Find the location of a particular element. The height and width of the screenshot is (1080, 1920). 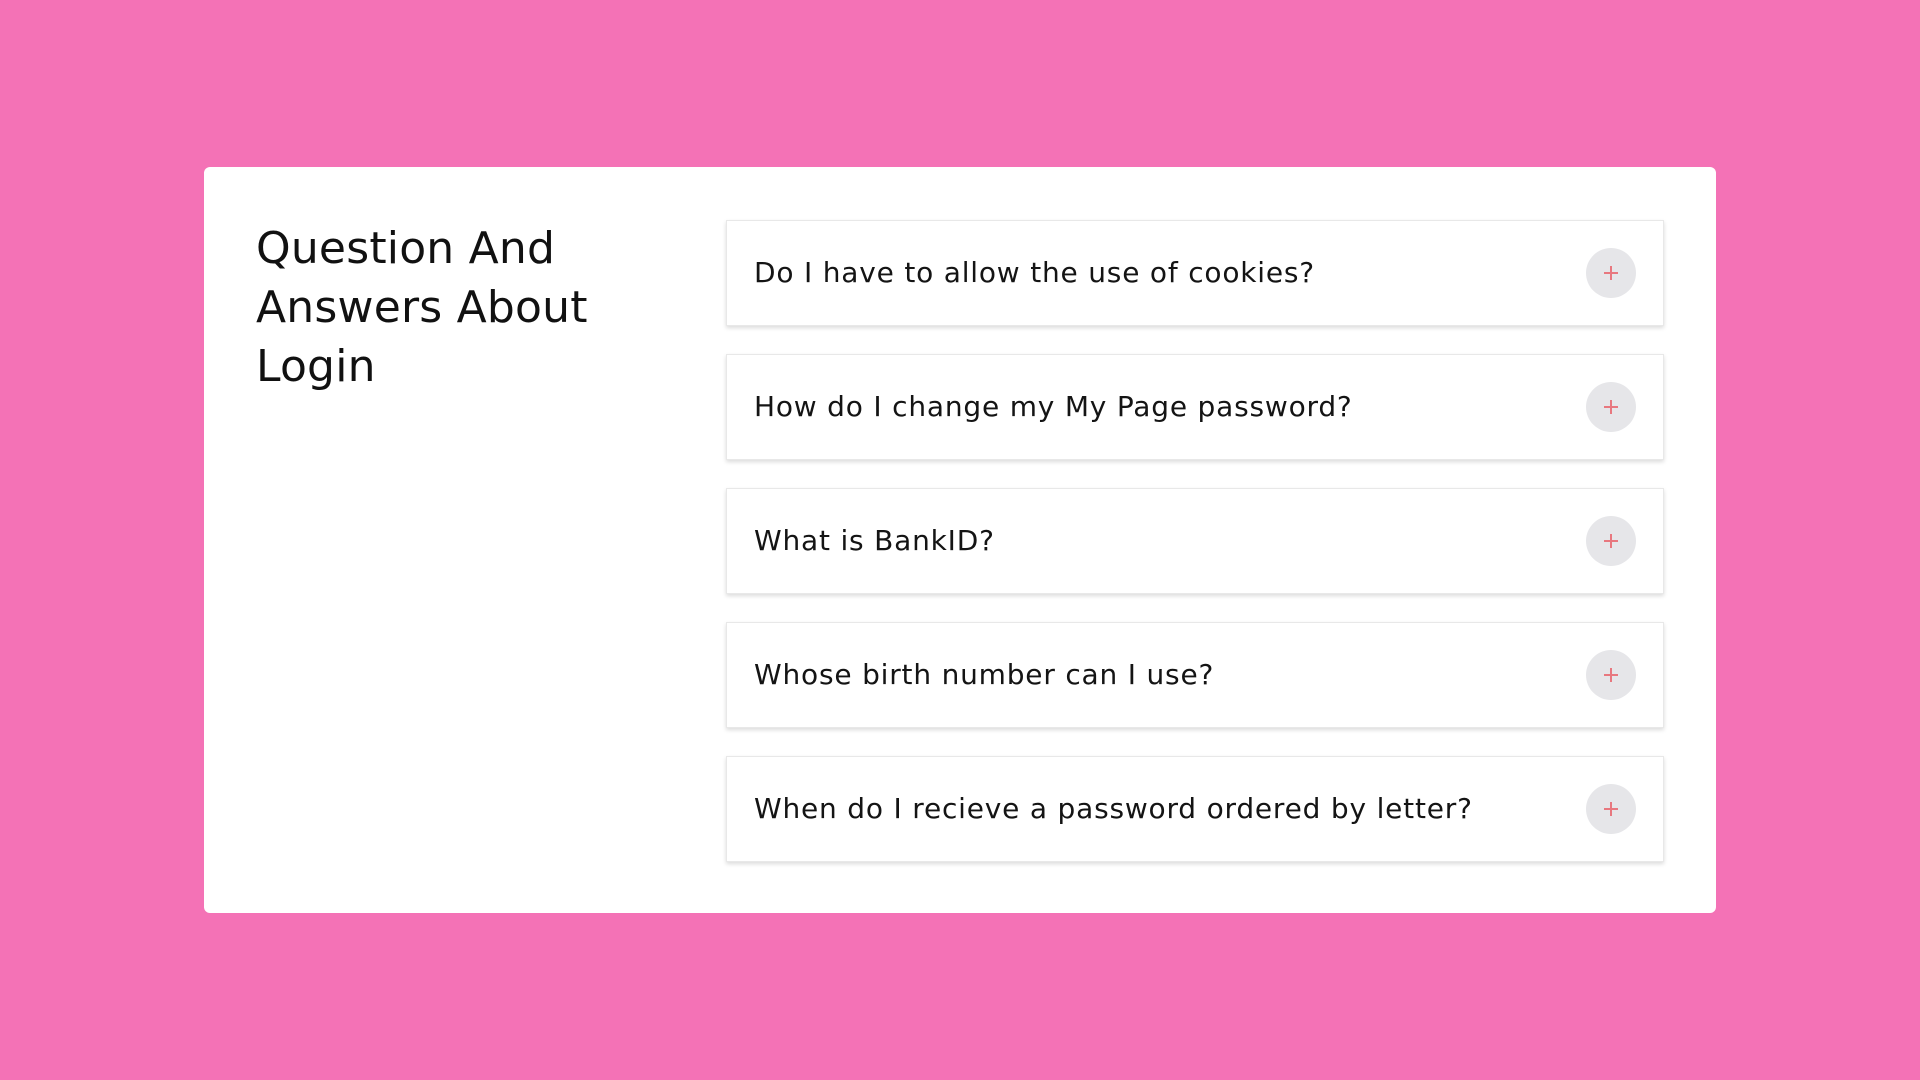

faq-question: How do I change my My Page password? is located at coordinates (1053, 406).